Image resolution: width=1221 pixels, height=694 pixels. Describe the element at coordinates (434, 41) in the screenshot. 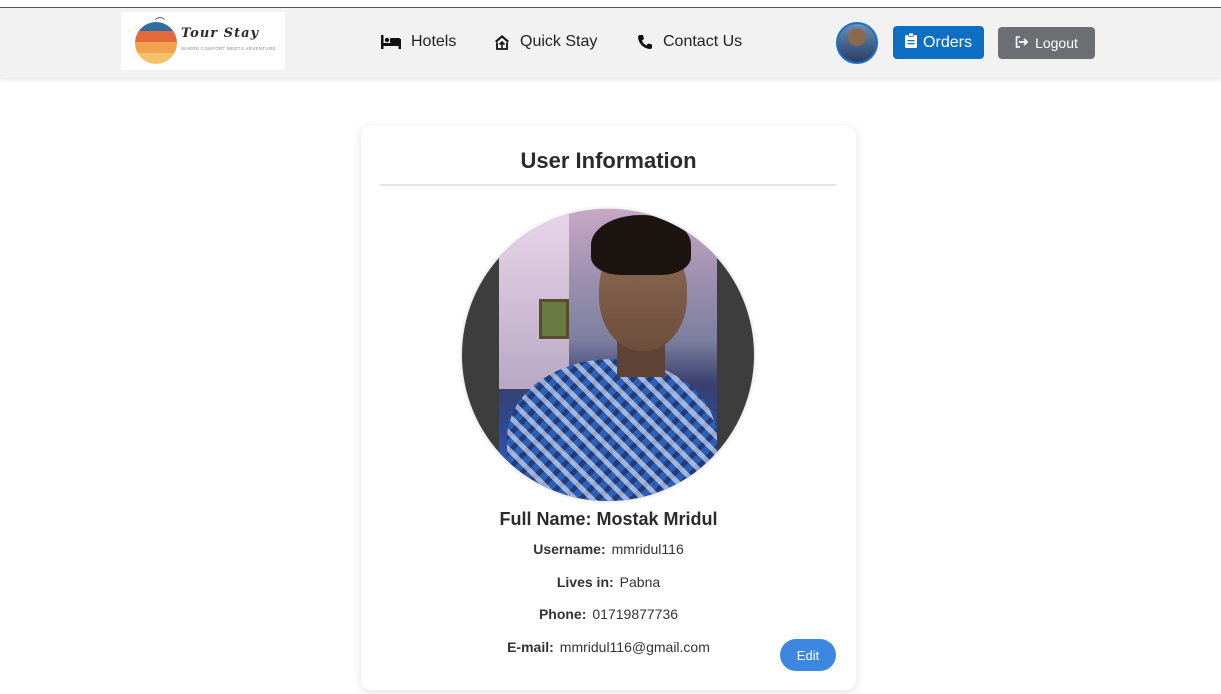

I see `nav-link-label: Hotels` at that location.